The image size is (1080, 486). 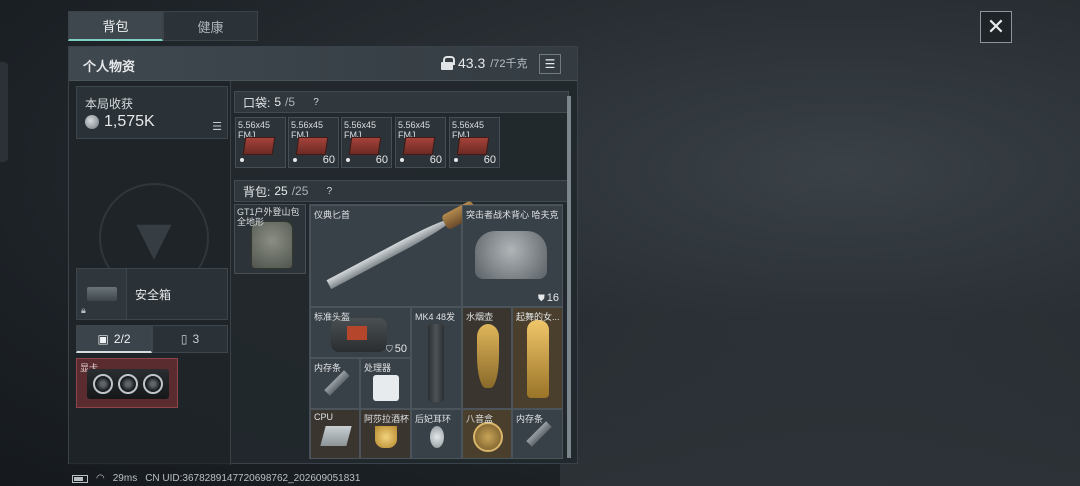 I want to click on scrollbar-thumb, so click(x=569, y=277).